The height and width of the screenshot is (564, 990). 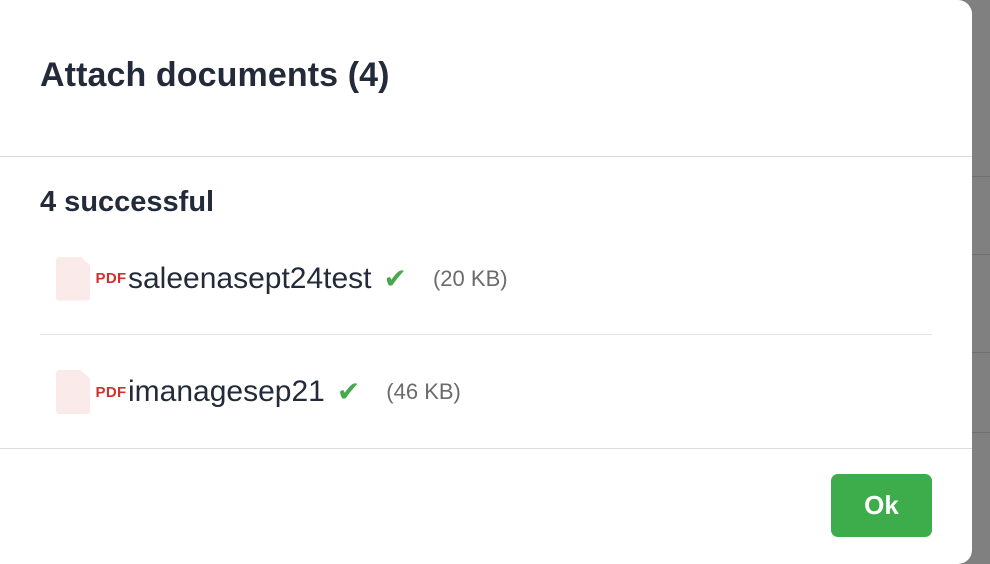 I want to click on dialog-title: Attach documents (4), so click(x=215, y=75).